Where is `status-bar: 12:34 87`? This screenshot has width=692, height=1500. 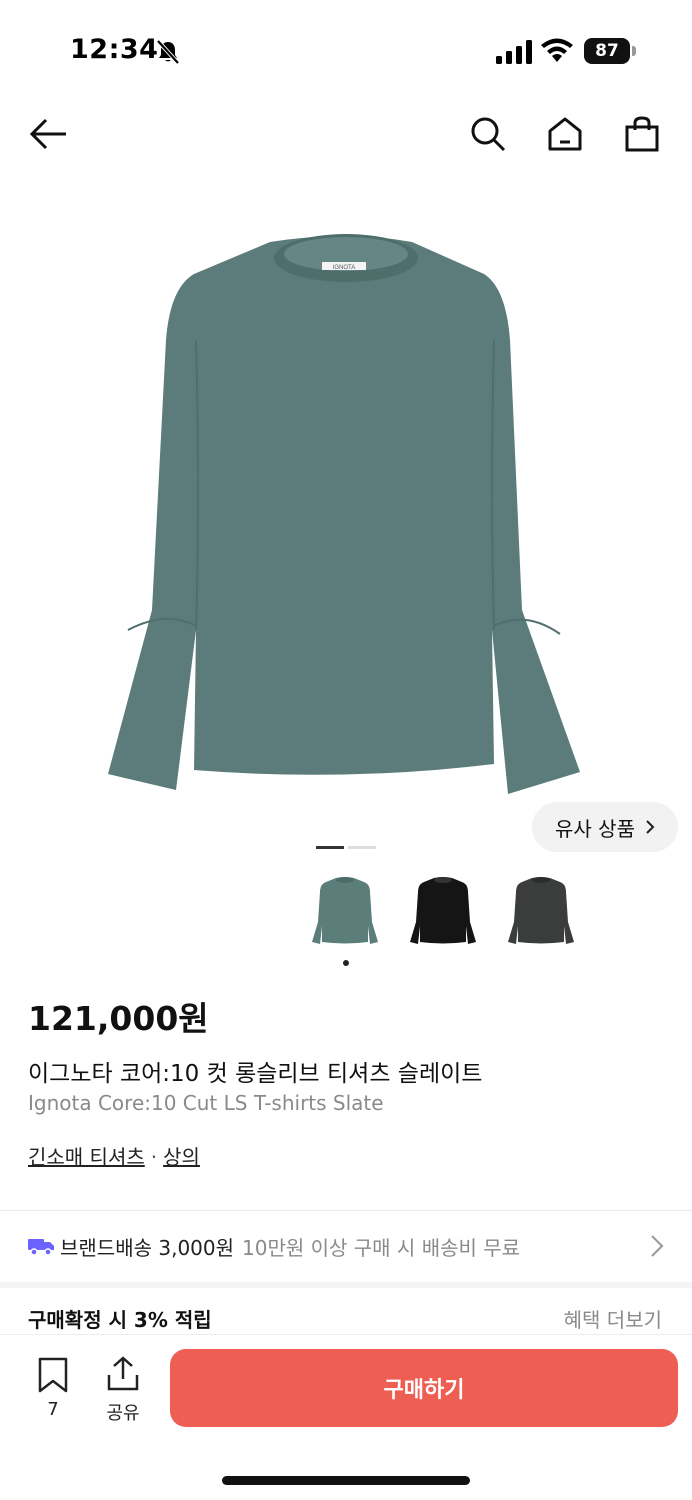
status-bar: 12:34 87 is located at coordinates (346, 50).